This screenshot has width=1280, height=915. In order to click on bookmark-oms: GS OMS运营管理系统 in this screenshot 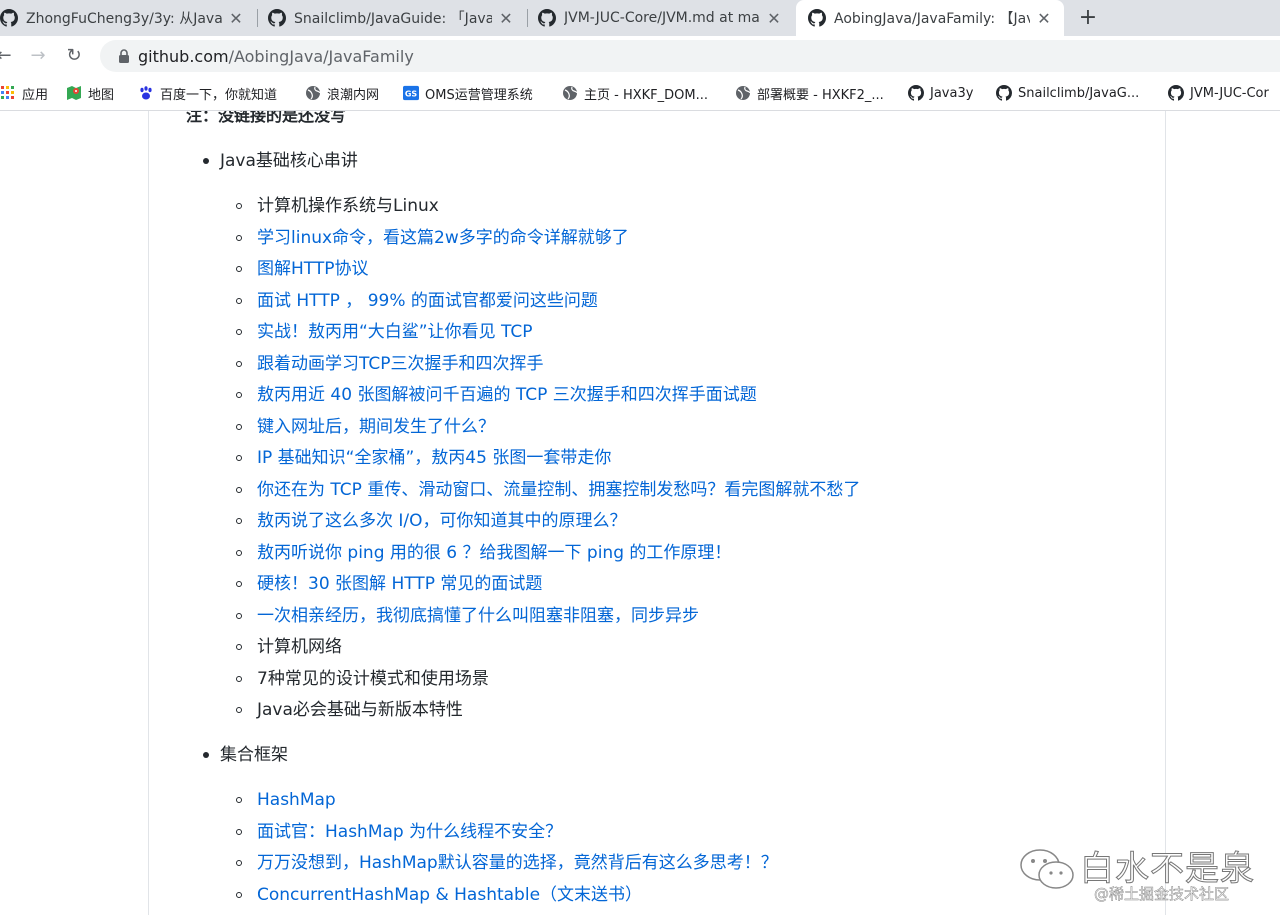, I will do `click(468, 93)`.